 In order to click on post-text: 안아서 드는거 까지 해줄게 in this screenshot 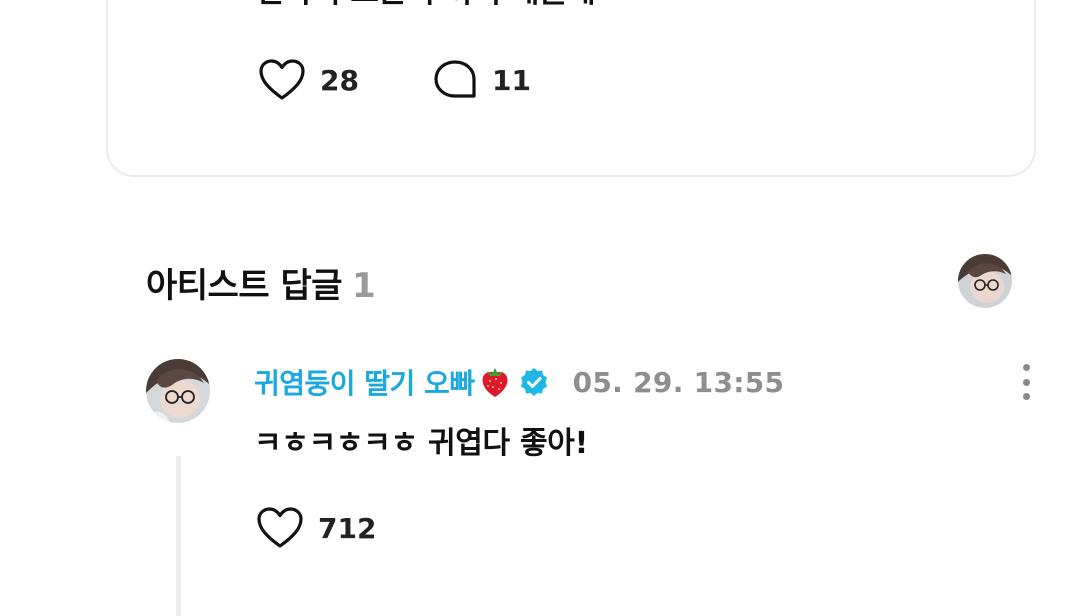, I will do `click(426, 5)`.